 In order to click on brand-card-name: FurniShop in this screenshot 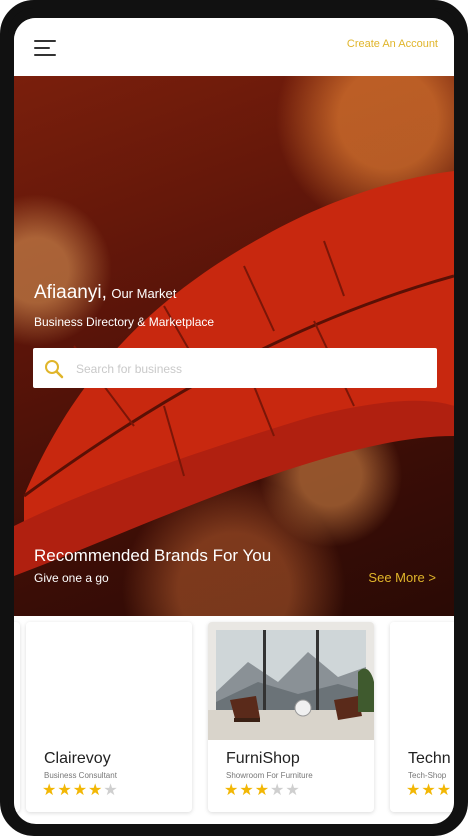, I will do `click(263, 758)`.